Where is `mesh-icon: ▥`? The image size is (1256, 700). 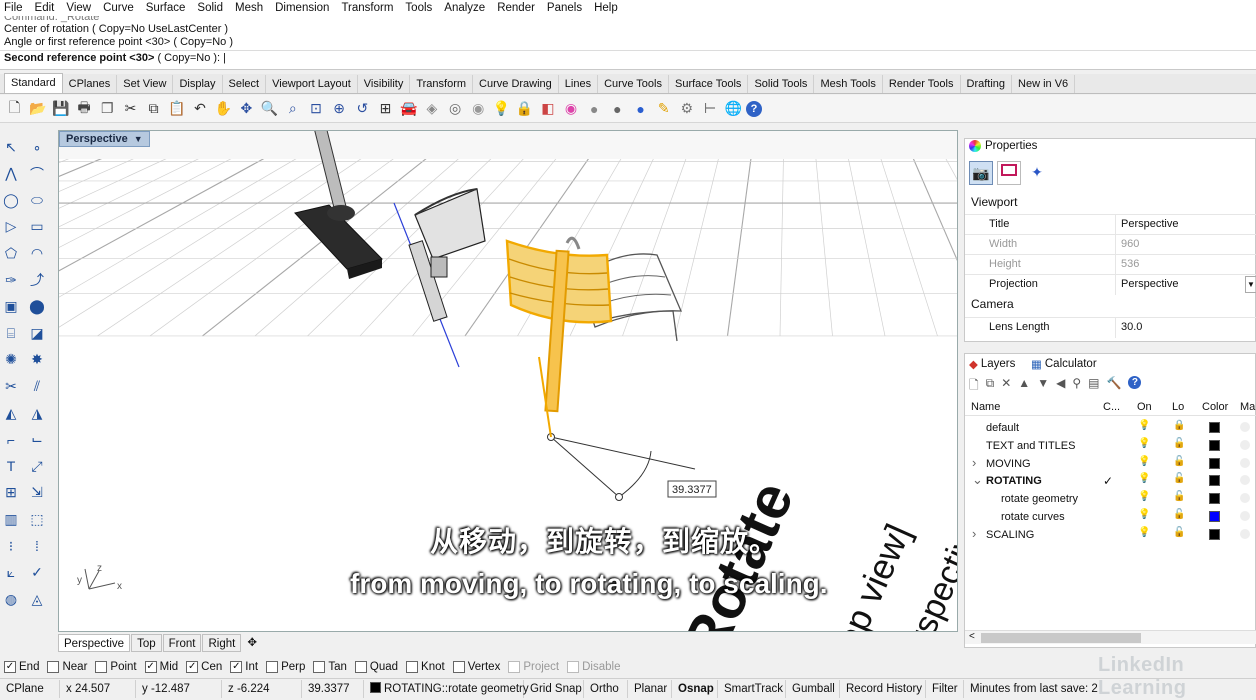 mesh-icon: ▥ is located at coordinates (11, 519).